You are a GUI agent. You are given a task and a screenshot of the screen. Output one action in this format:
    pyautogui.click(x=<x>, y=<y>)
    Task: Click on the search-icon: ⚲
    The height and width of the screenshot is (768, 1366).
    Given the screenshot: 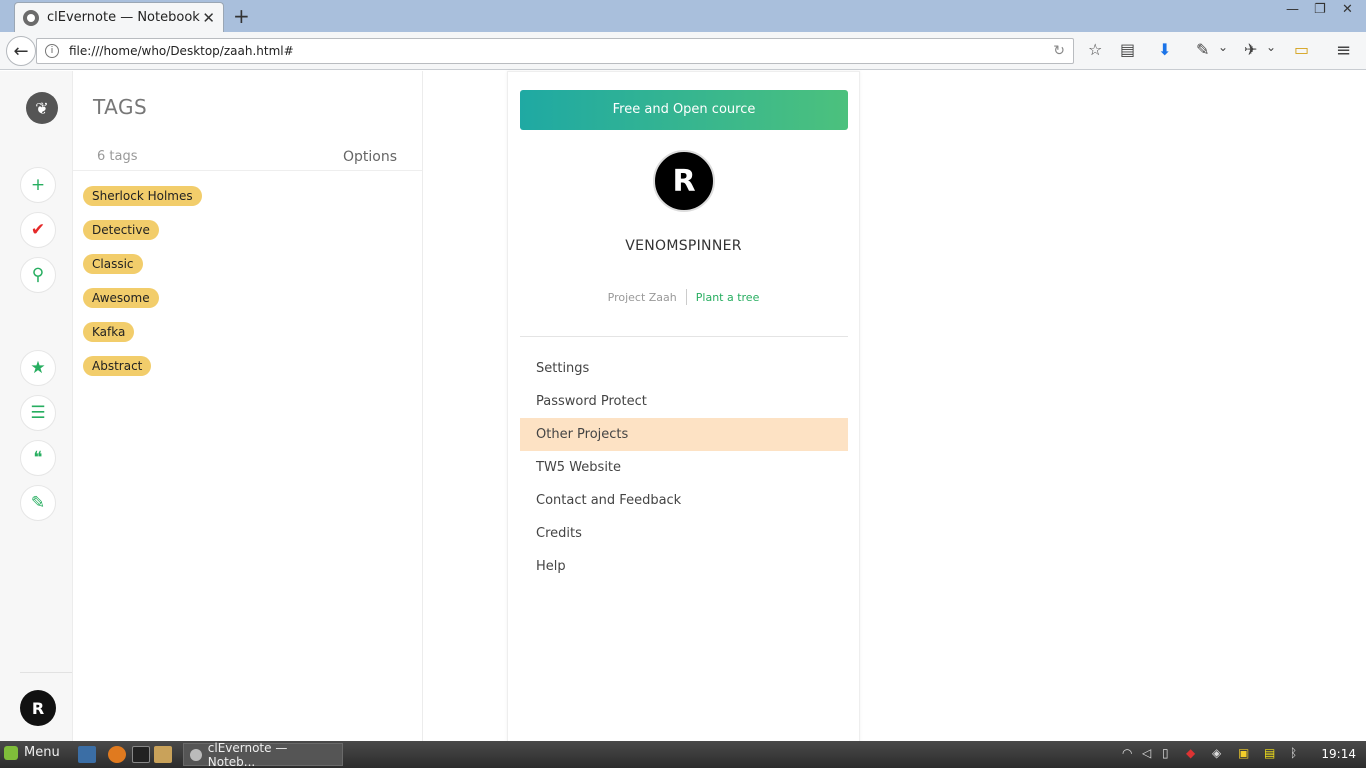 What is the action you would take?
    pyautogui.click(x=38, y=275)
    